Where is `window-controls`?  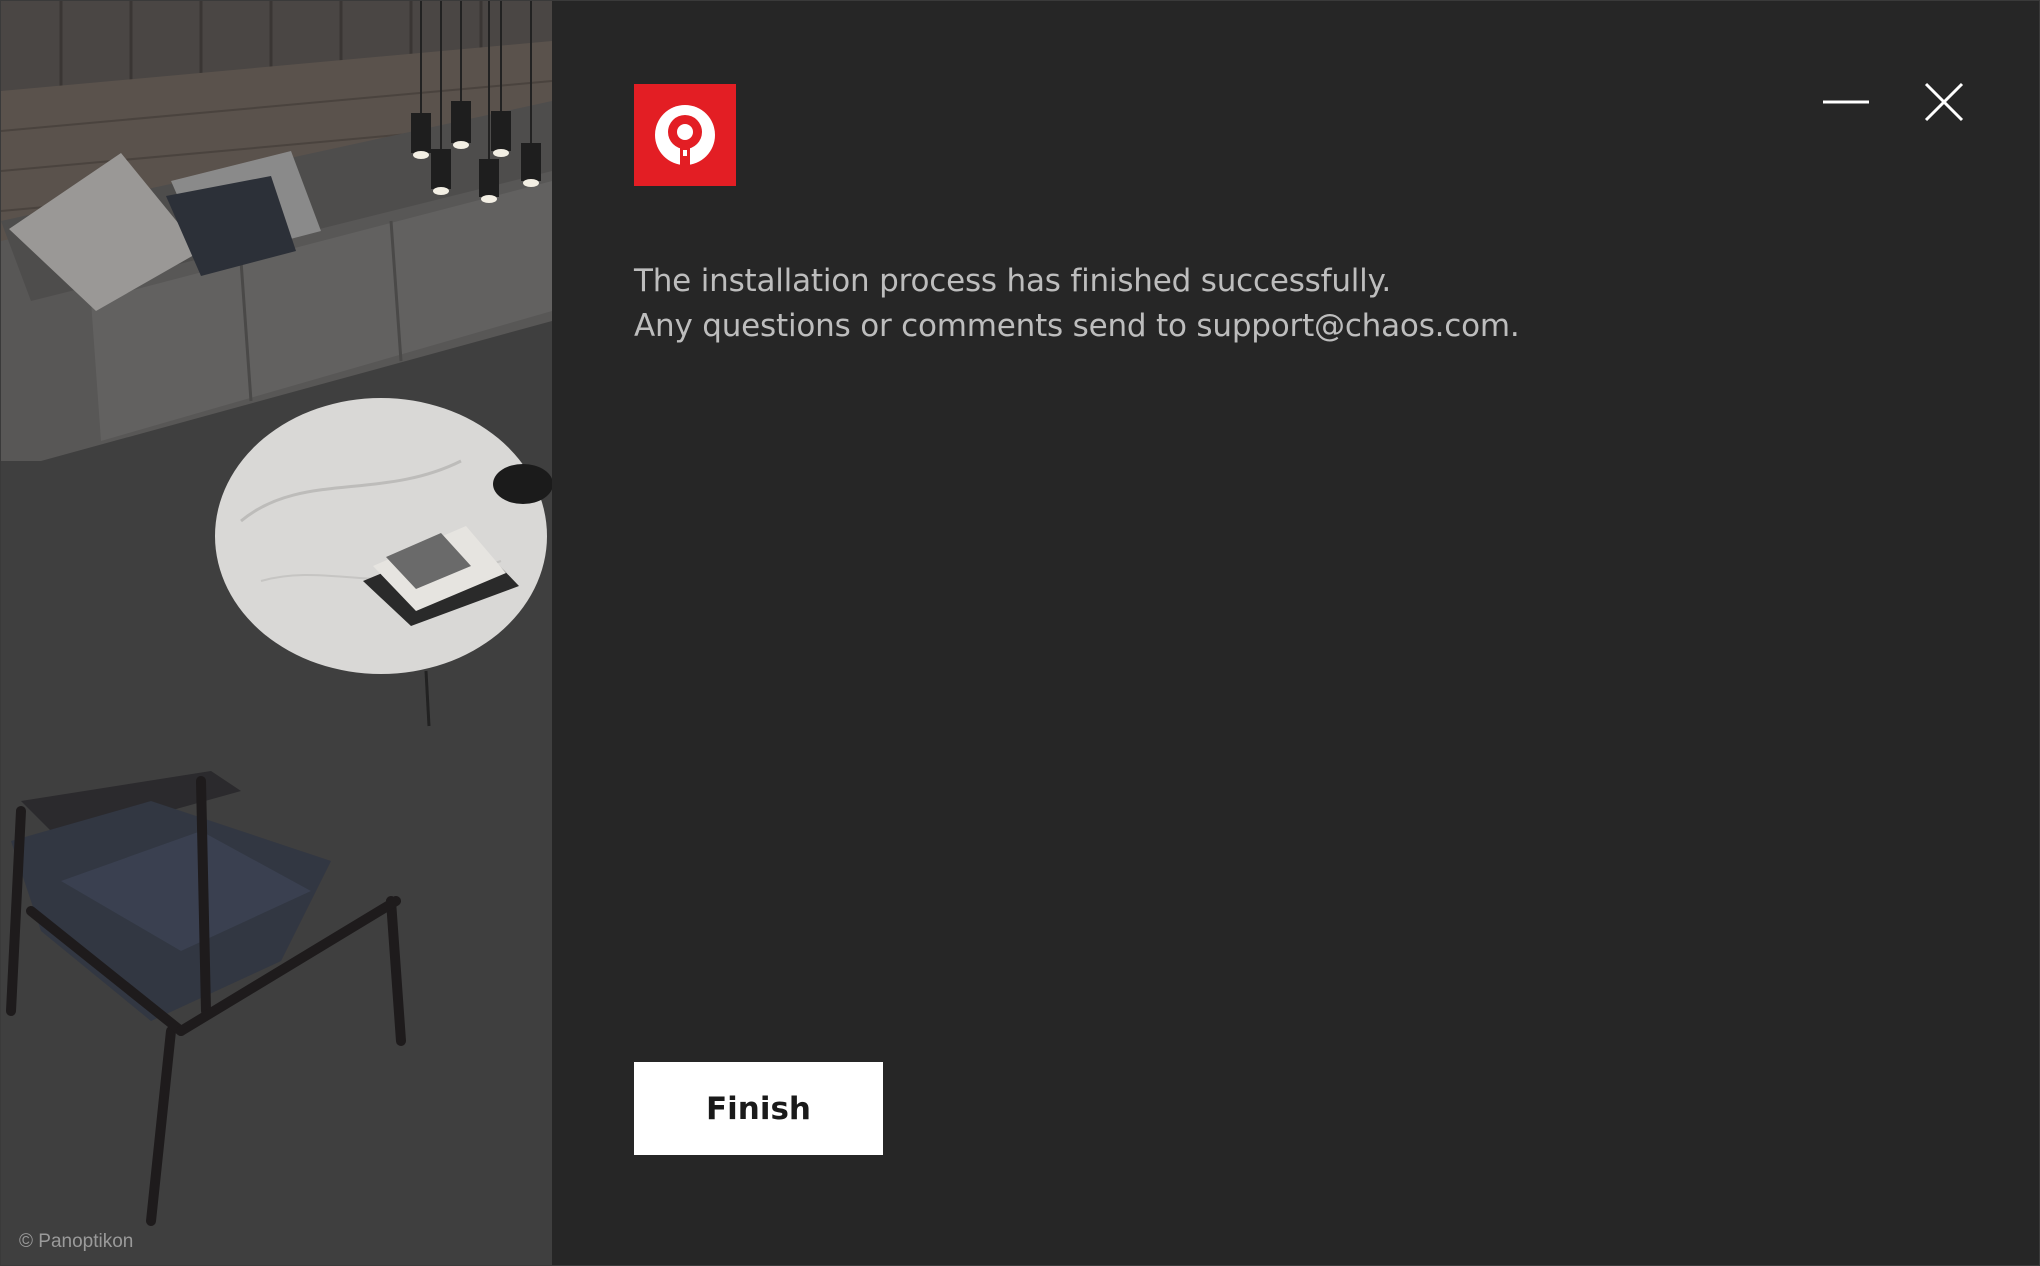
window-controls is located at coordinates (1895, 102).